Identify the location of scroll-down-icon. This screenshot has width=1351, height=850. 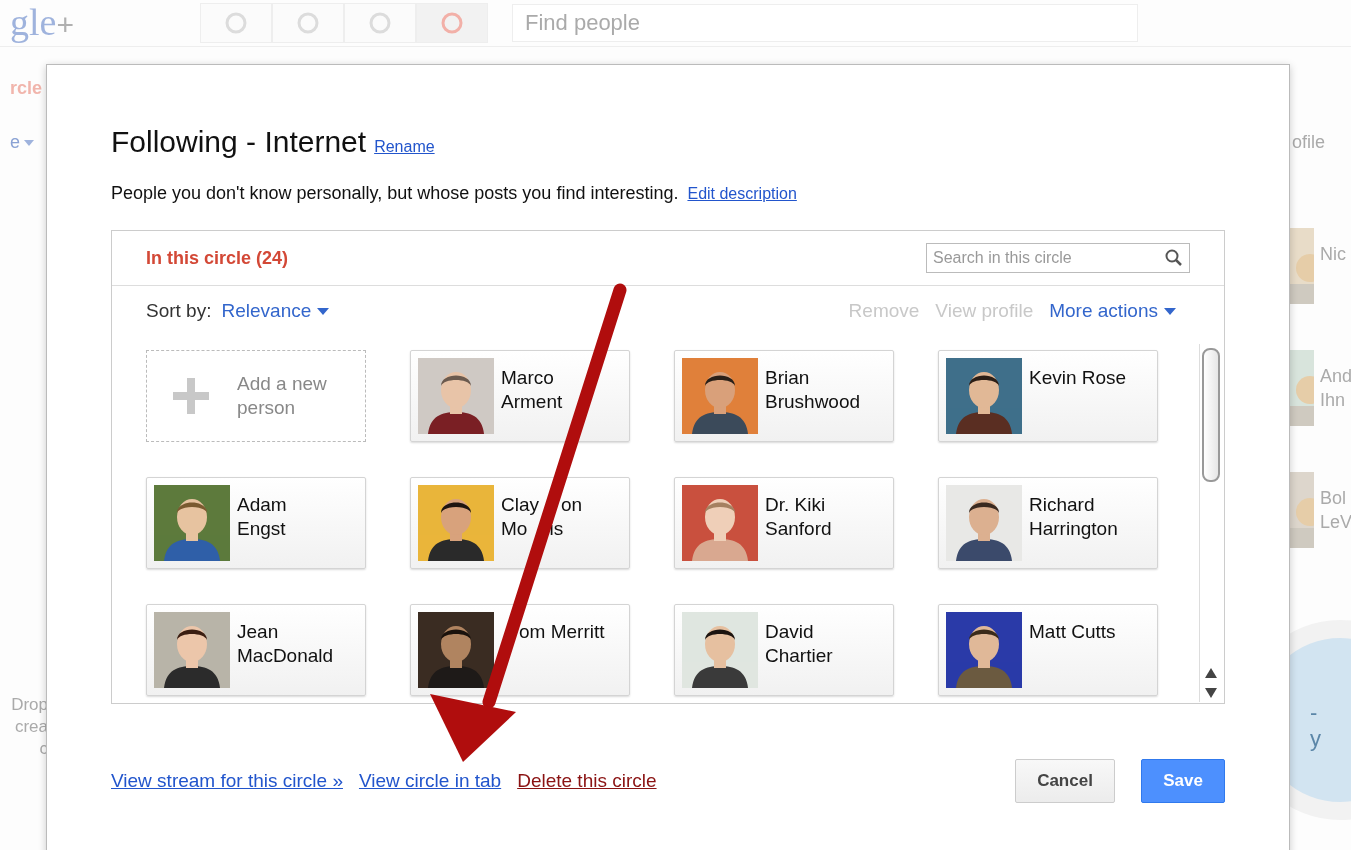
(1211, 693).